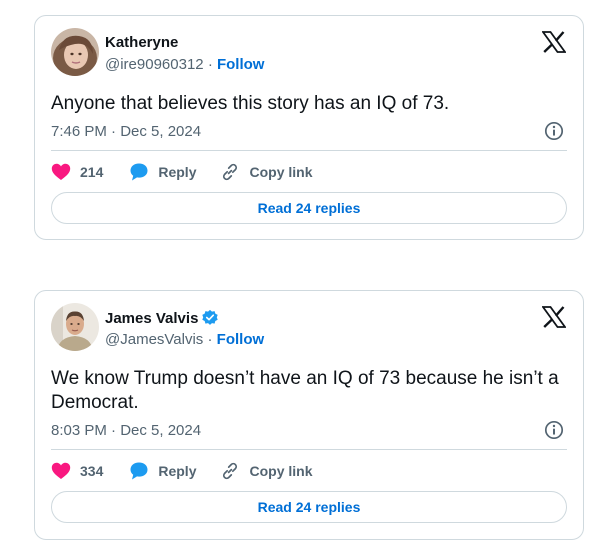  Describe the element at coordinates (77, 172) in the screenshot. I see `like-button: 214` at that location.